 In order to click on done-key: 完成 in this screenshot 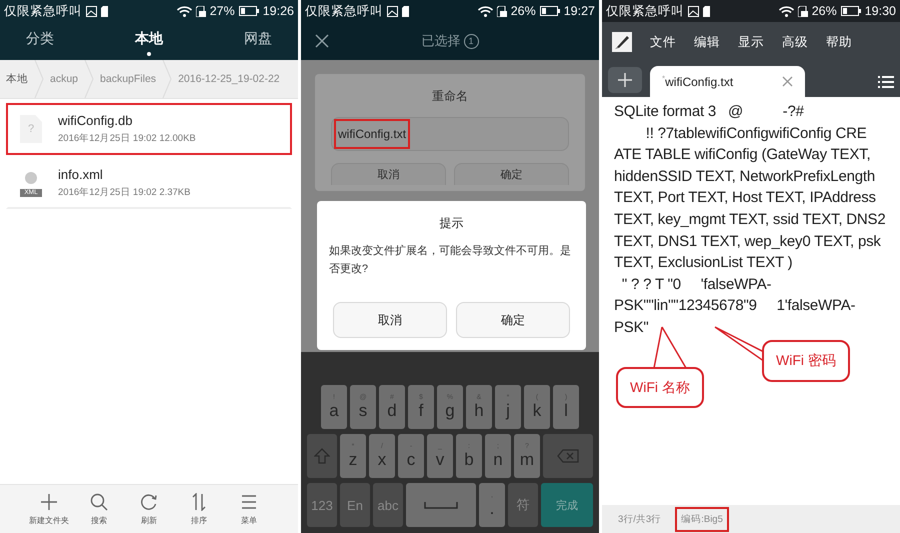, I will do `click(567, 505)`.